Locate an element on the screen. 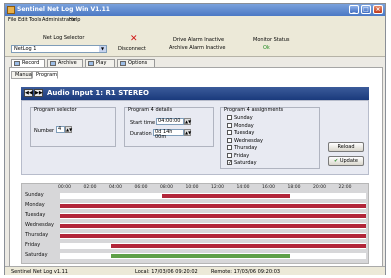 The height and width of the screenshot is (278, 391). close-button: × is located at coordinates (378, 9).